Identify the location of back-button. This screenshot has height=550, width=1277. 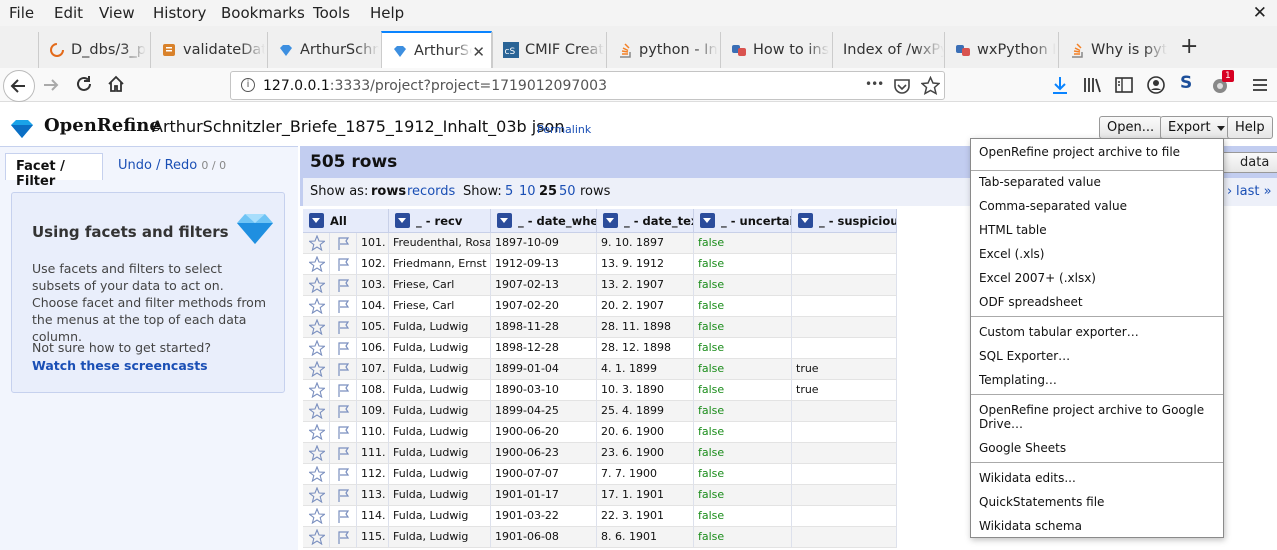
(19, 86).